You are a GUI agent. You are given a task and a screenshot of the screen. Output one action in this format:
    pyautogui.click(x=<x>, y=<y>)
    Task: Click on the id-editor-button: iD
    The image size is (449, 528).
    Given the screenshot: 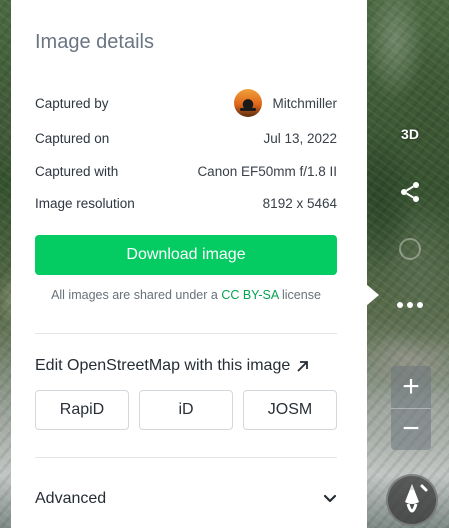 What is the action you would take?
    pyautogui.click(x=186, y=410)
    